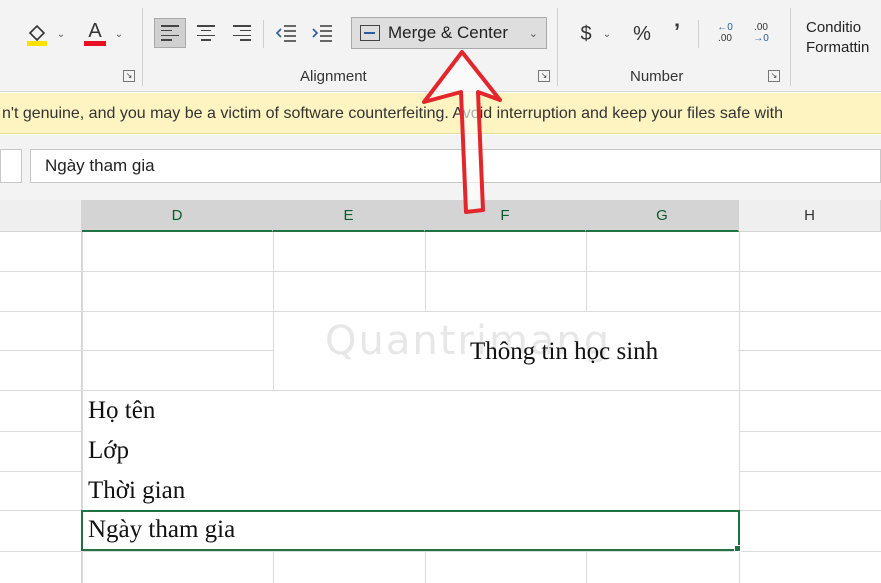 The height and width of the screenshot is (583, 881). I want to click on decrease-decimal-label: .00, so click(761, 27).